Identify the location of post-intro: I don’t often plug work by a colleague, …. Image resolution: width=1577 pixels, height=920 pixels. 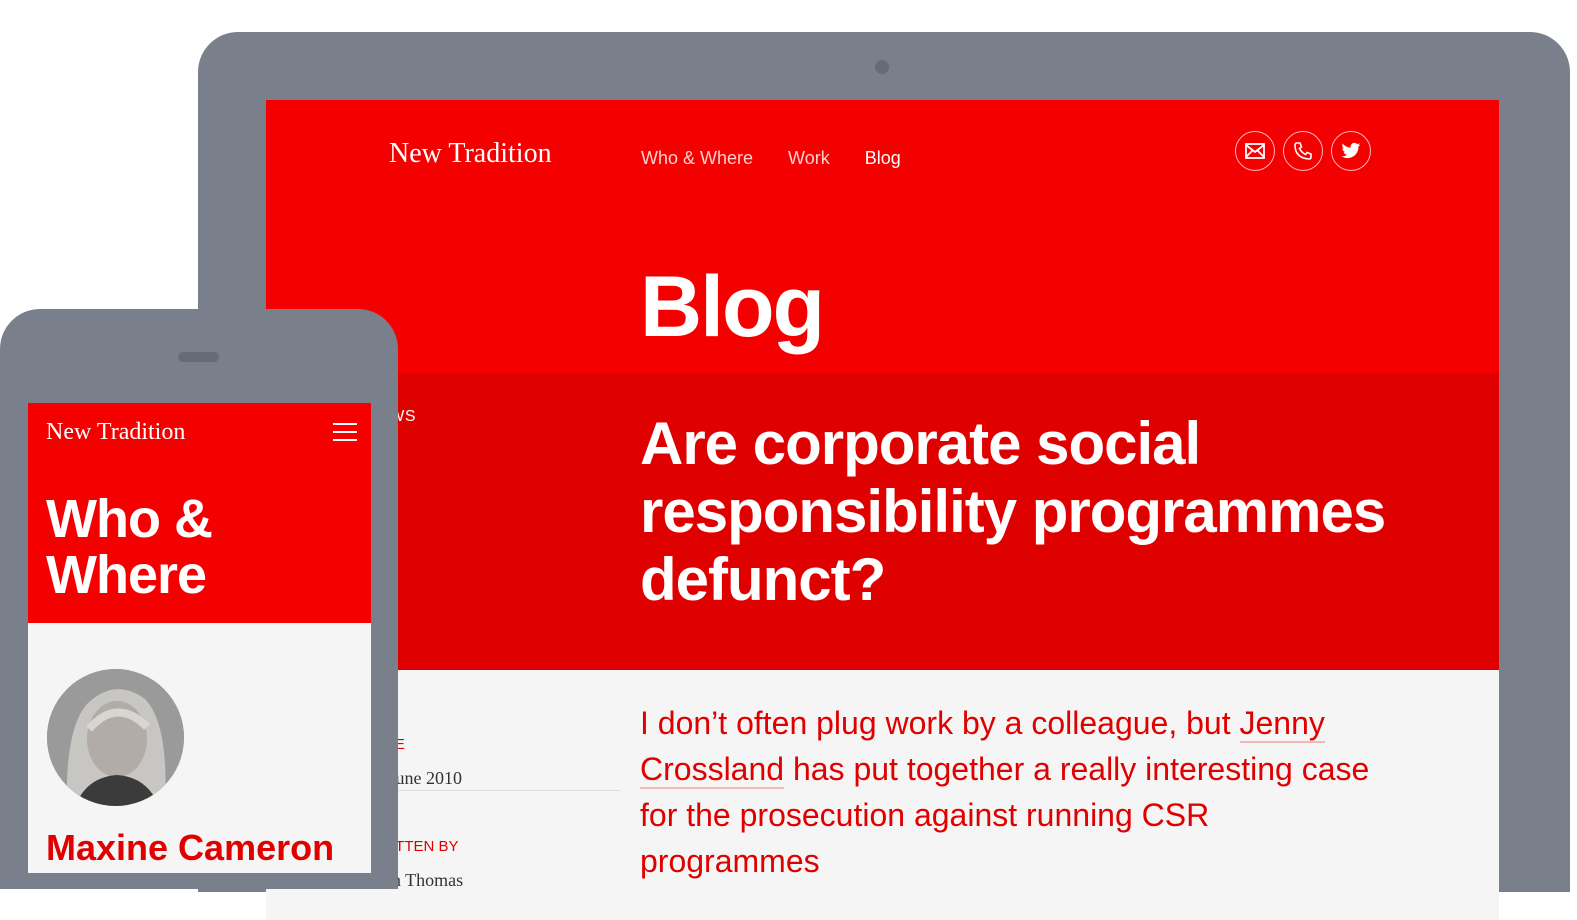
(1010, 792).